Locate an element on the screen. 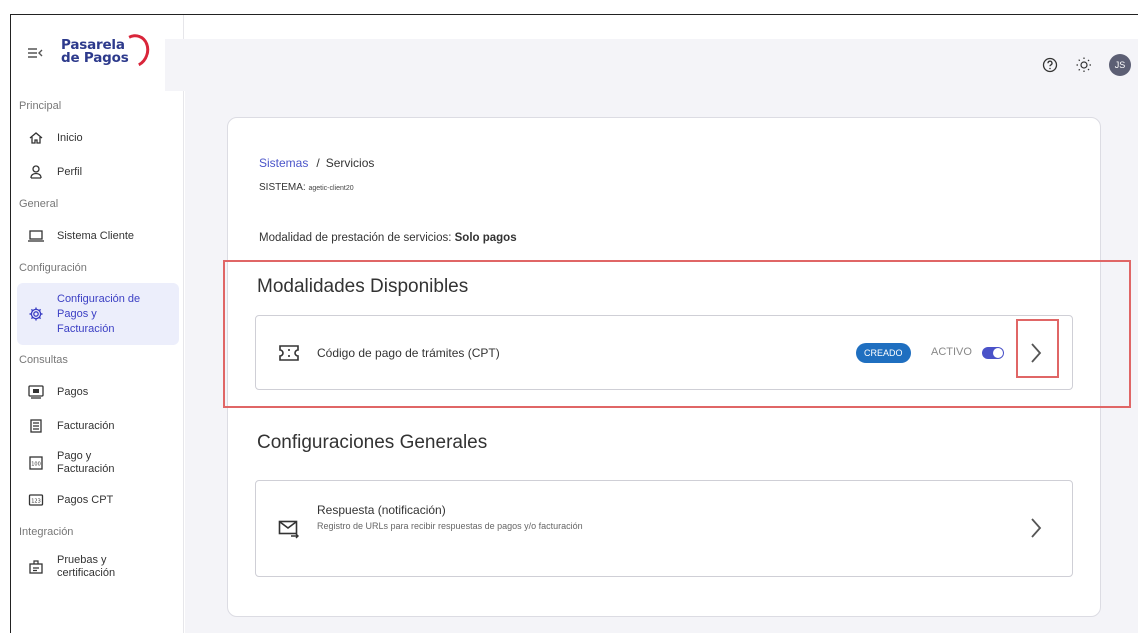 This screenshot has width=1138, height=633. breadcrumb-link-sistemas: Sistemas is located at coordinates (283, 163).